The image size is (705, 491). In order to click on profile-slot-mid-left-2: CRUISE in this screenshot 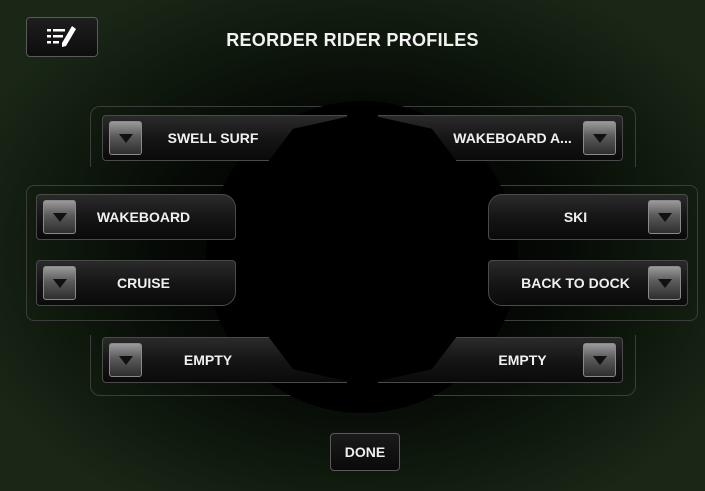, I will do `click(136, 283)`.